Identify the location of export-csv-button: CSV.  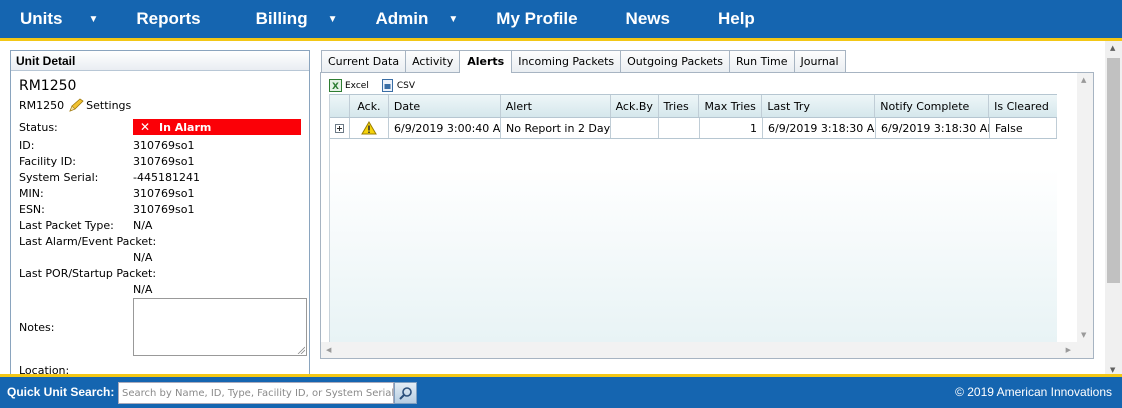
(398, 85).